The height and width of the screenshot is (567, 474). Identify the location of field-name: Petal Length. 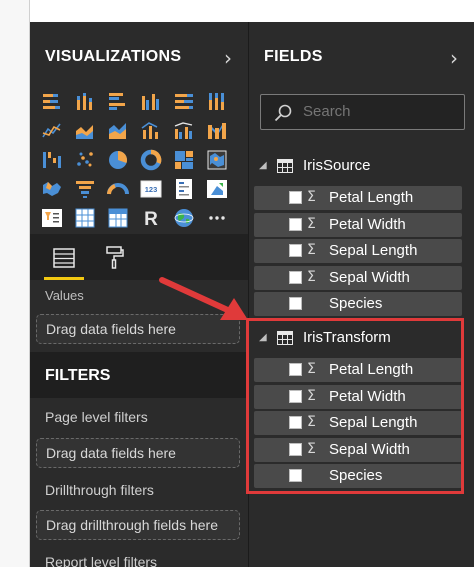
(371, 197).